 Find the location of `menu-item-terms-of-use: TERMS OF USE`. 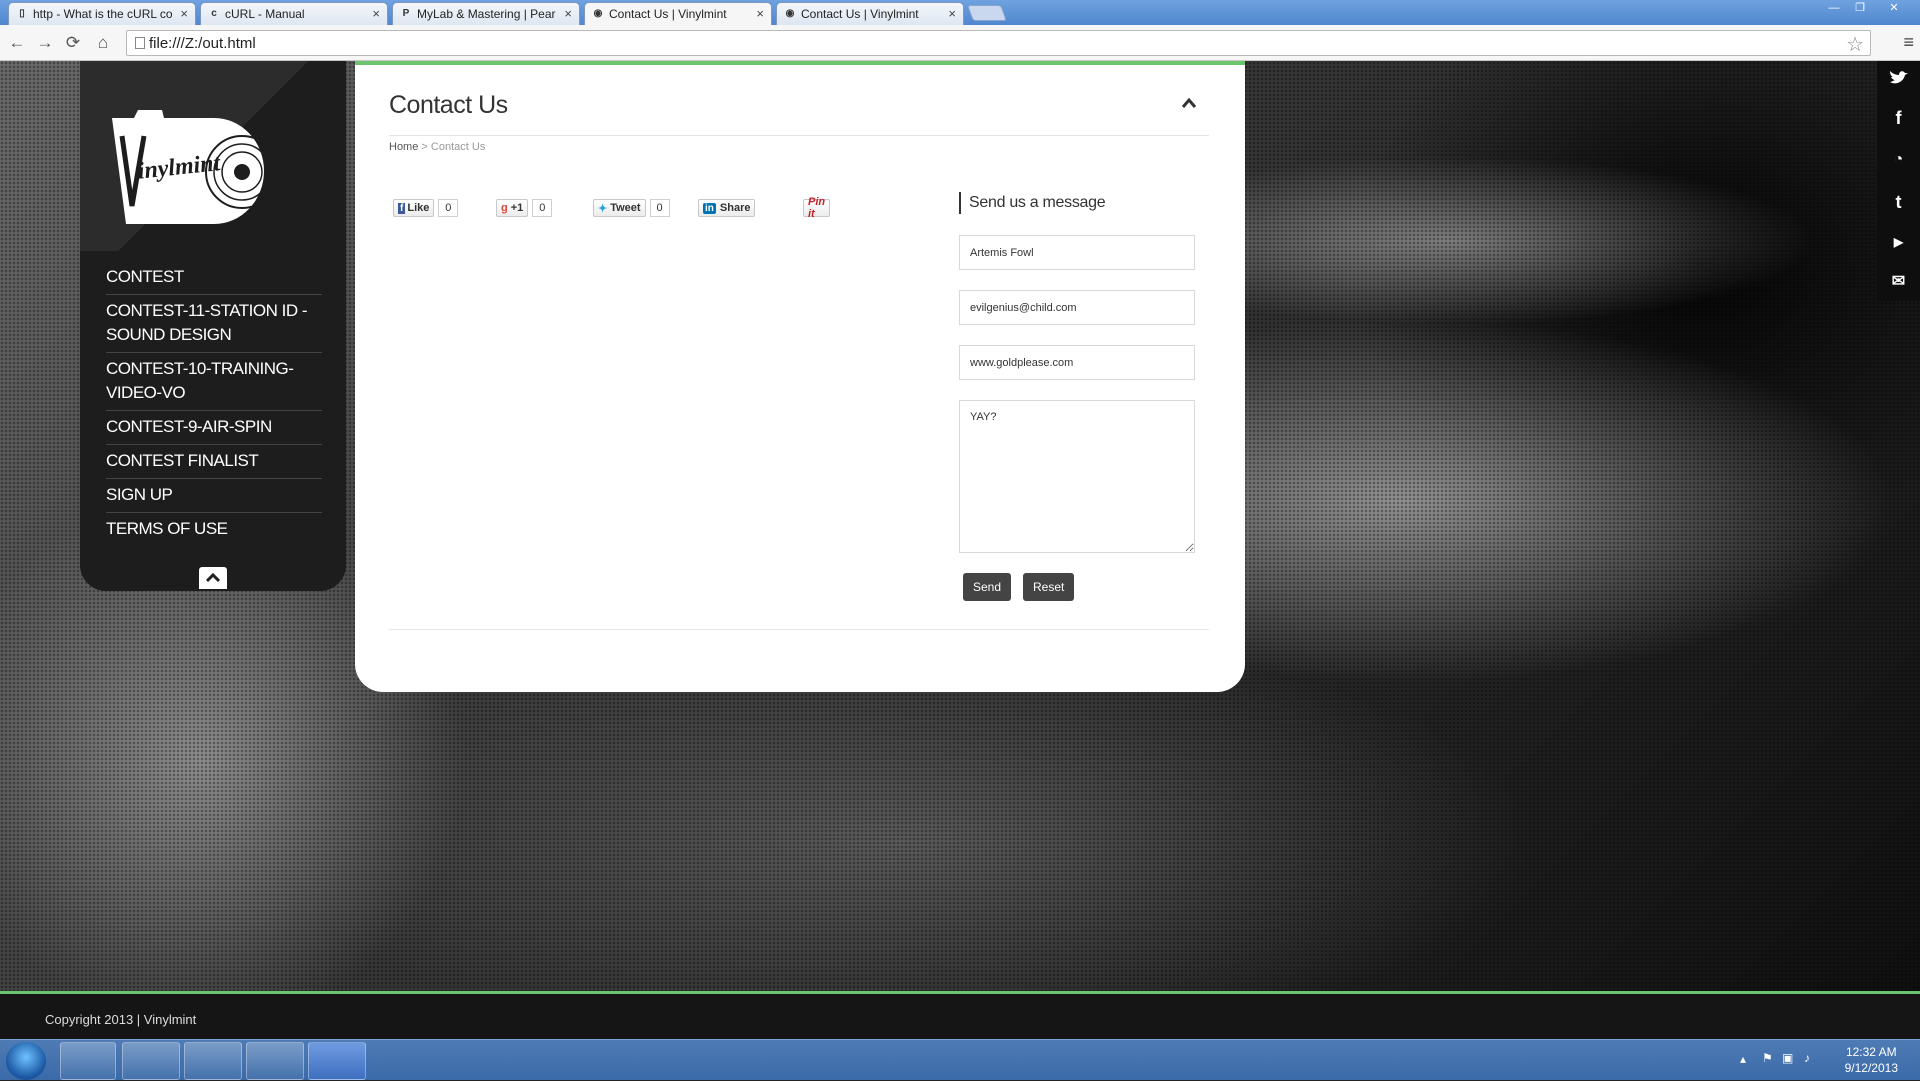

menu-item-terms-of-use: TERMS OF USE is located at coordinates (214, 529).